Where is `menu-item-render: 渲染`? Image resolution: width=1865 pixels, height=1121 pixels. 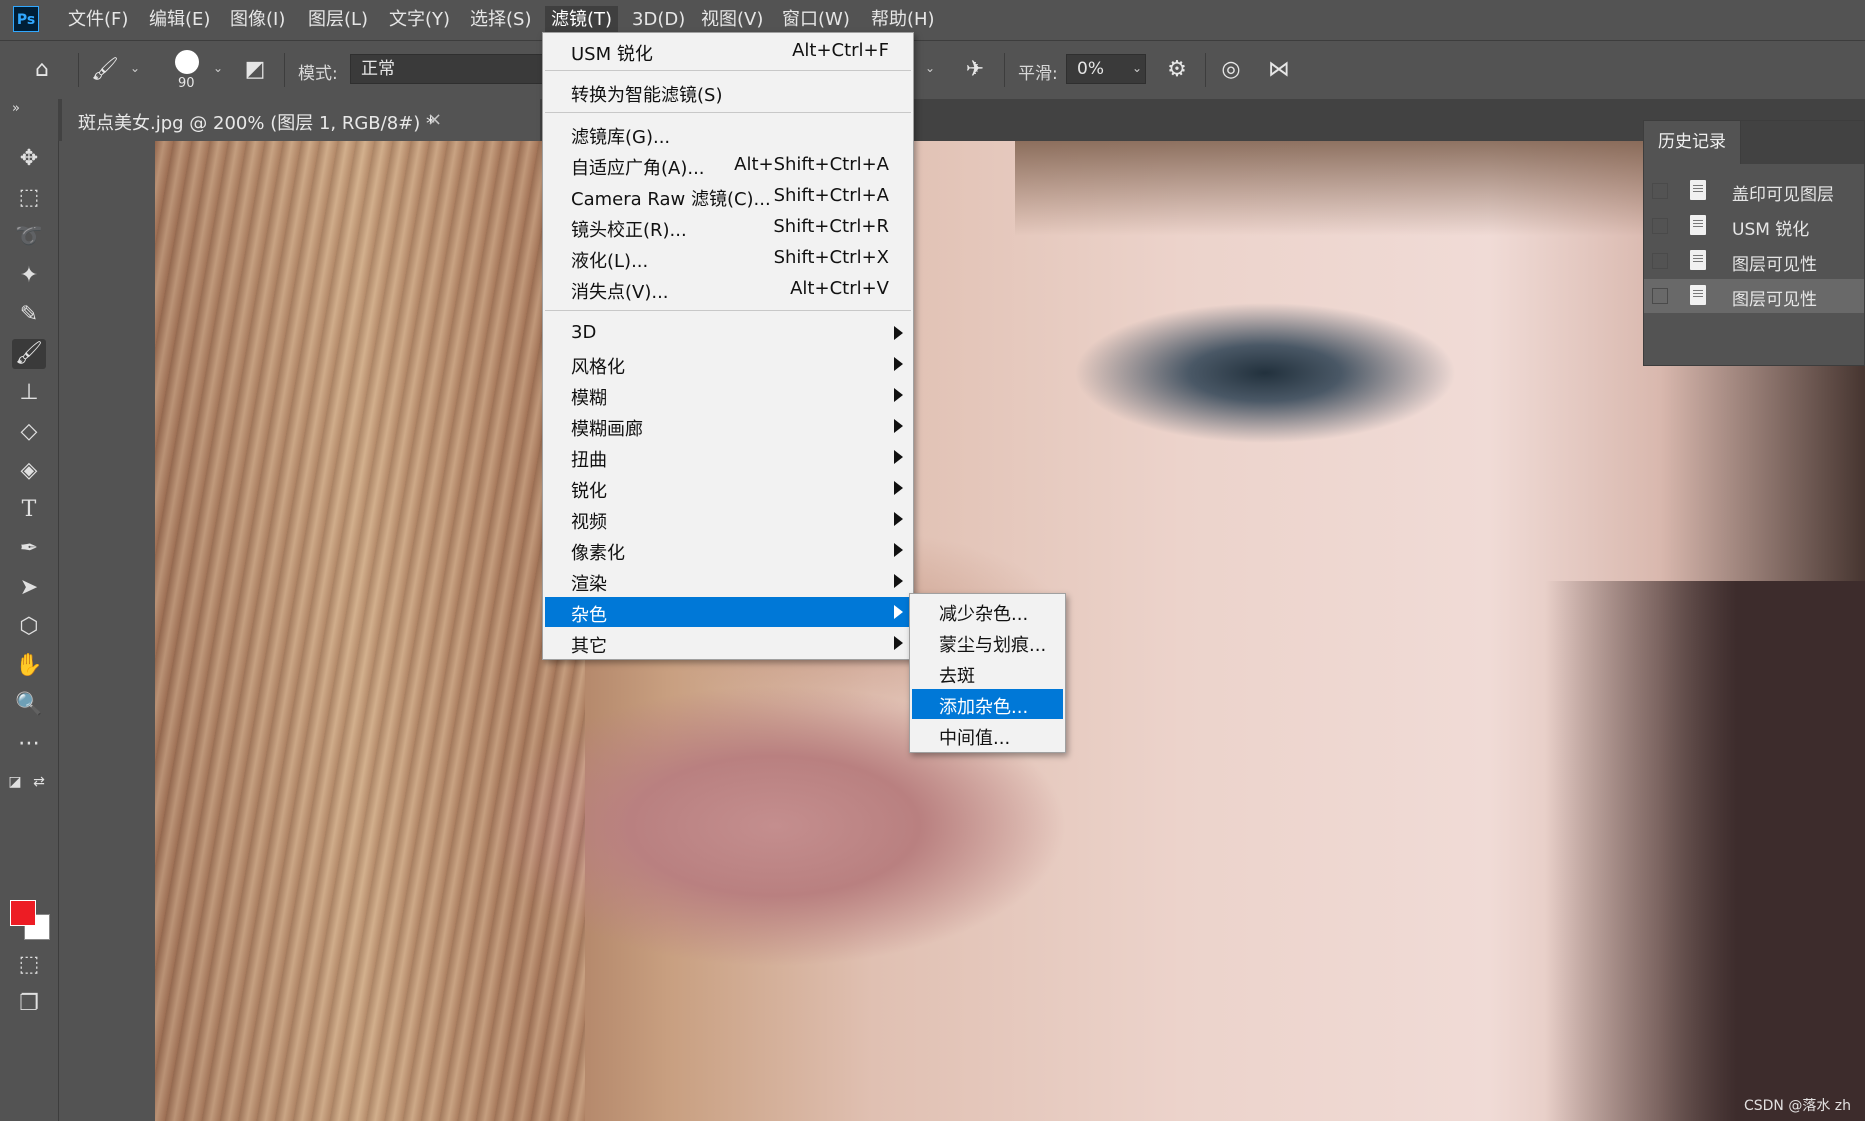 menu-item-render: 渲染 is located at coordinates (728, 581).